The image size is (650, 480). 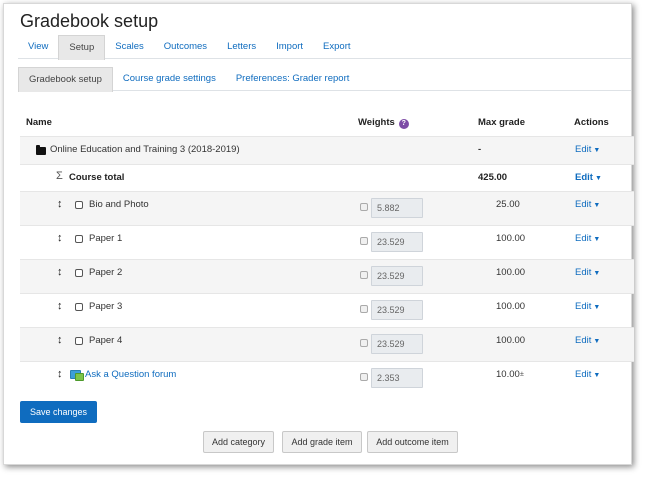 I want to click on tab-setup: Setup, so click(x=82, y=47).